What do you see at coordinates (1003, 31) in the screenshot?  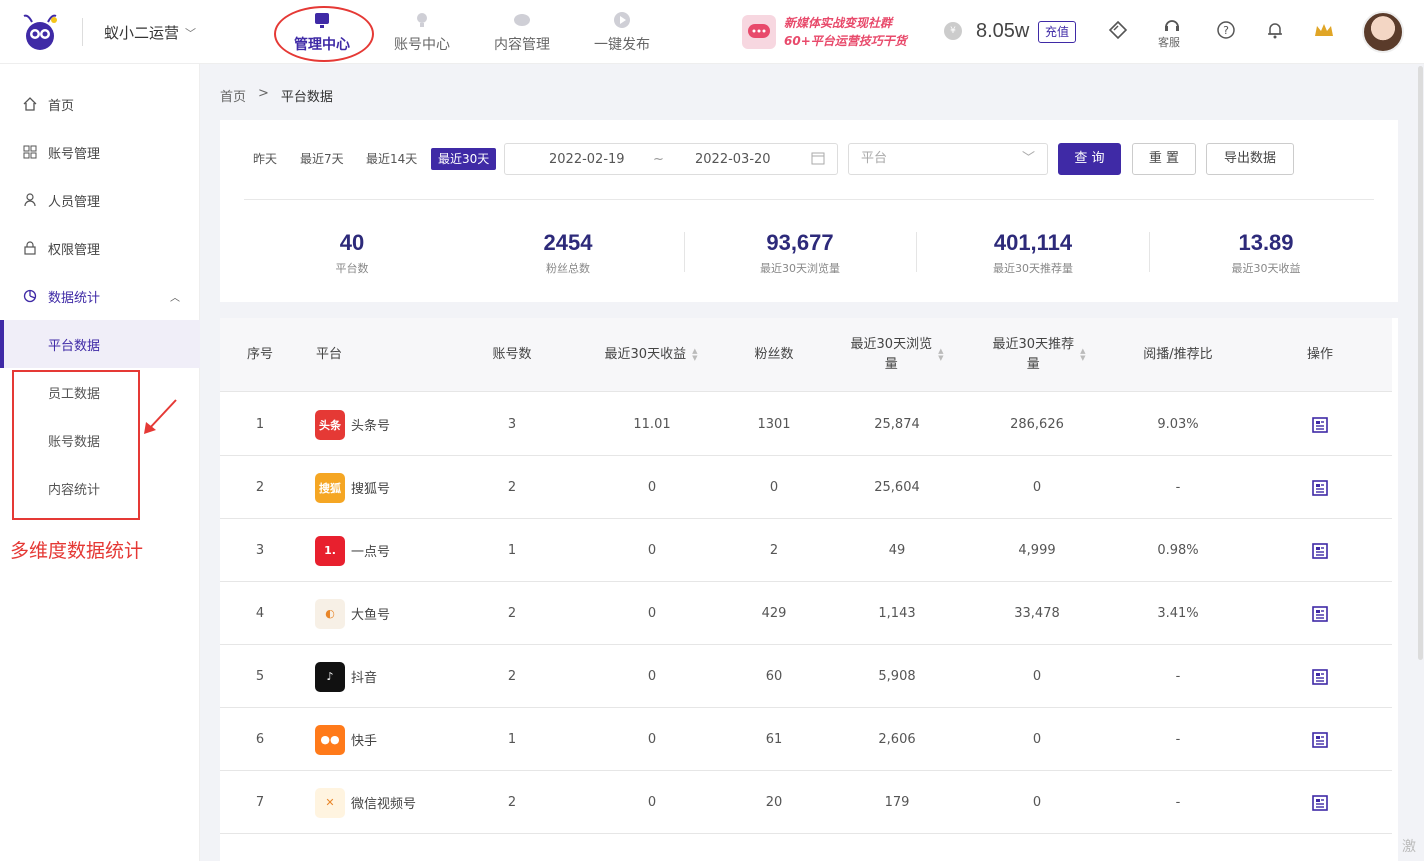 I see `balance-amount: 8.05w` at bounding box center [1003, 31].